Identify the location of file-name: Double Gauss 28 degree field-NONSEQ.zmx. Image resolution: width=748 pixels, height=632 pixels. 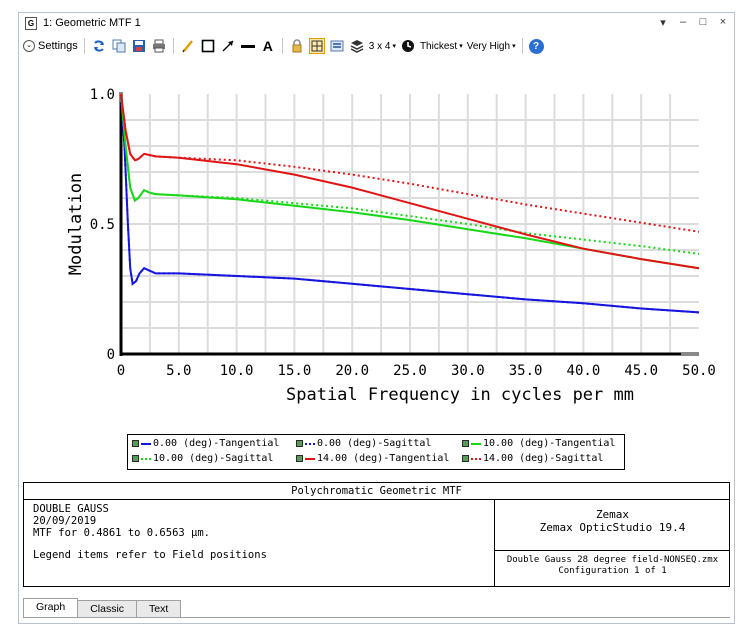
(612, 560).